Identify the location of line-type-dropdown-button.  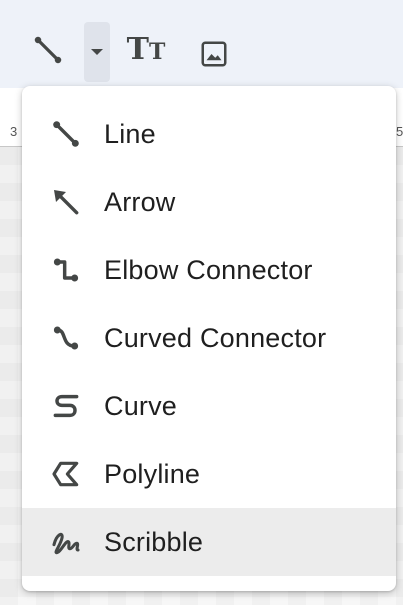
(97, 52).